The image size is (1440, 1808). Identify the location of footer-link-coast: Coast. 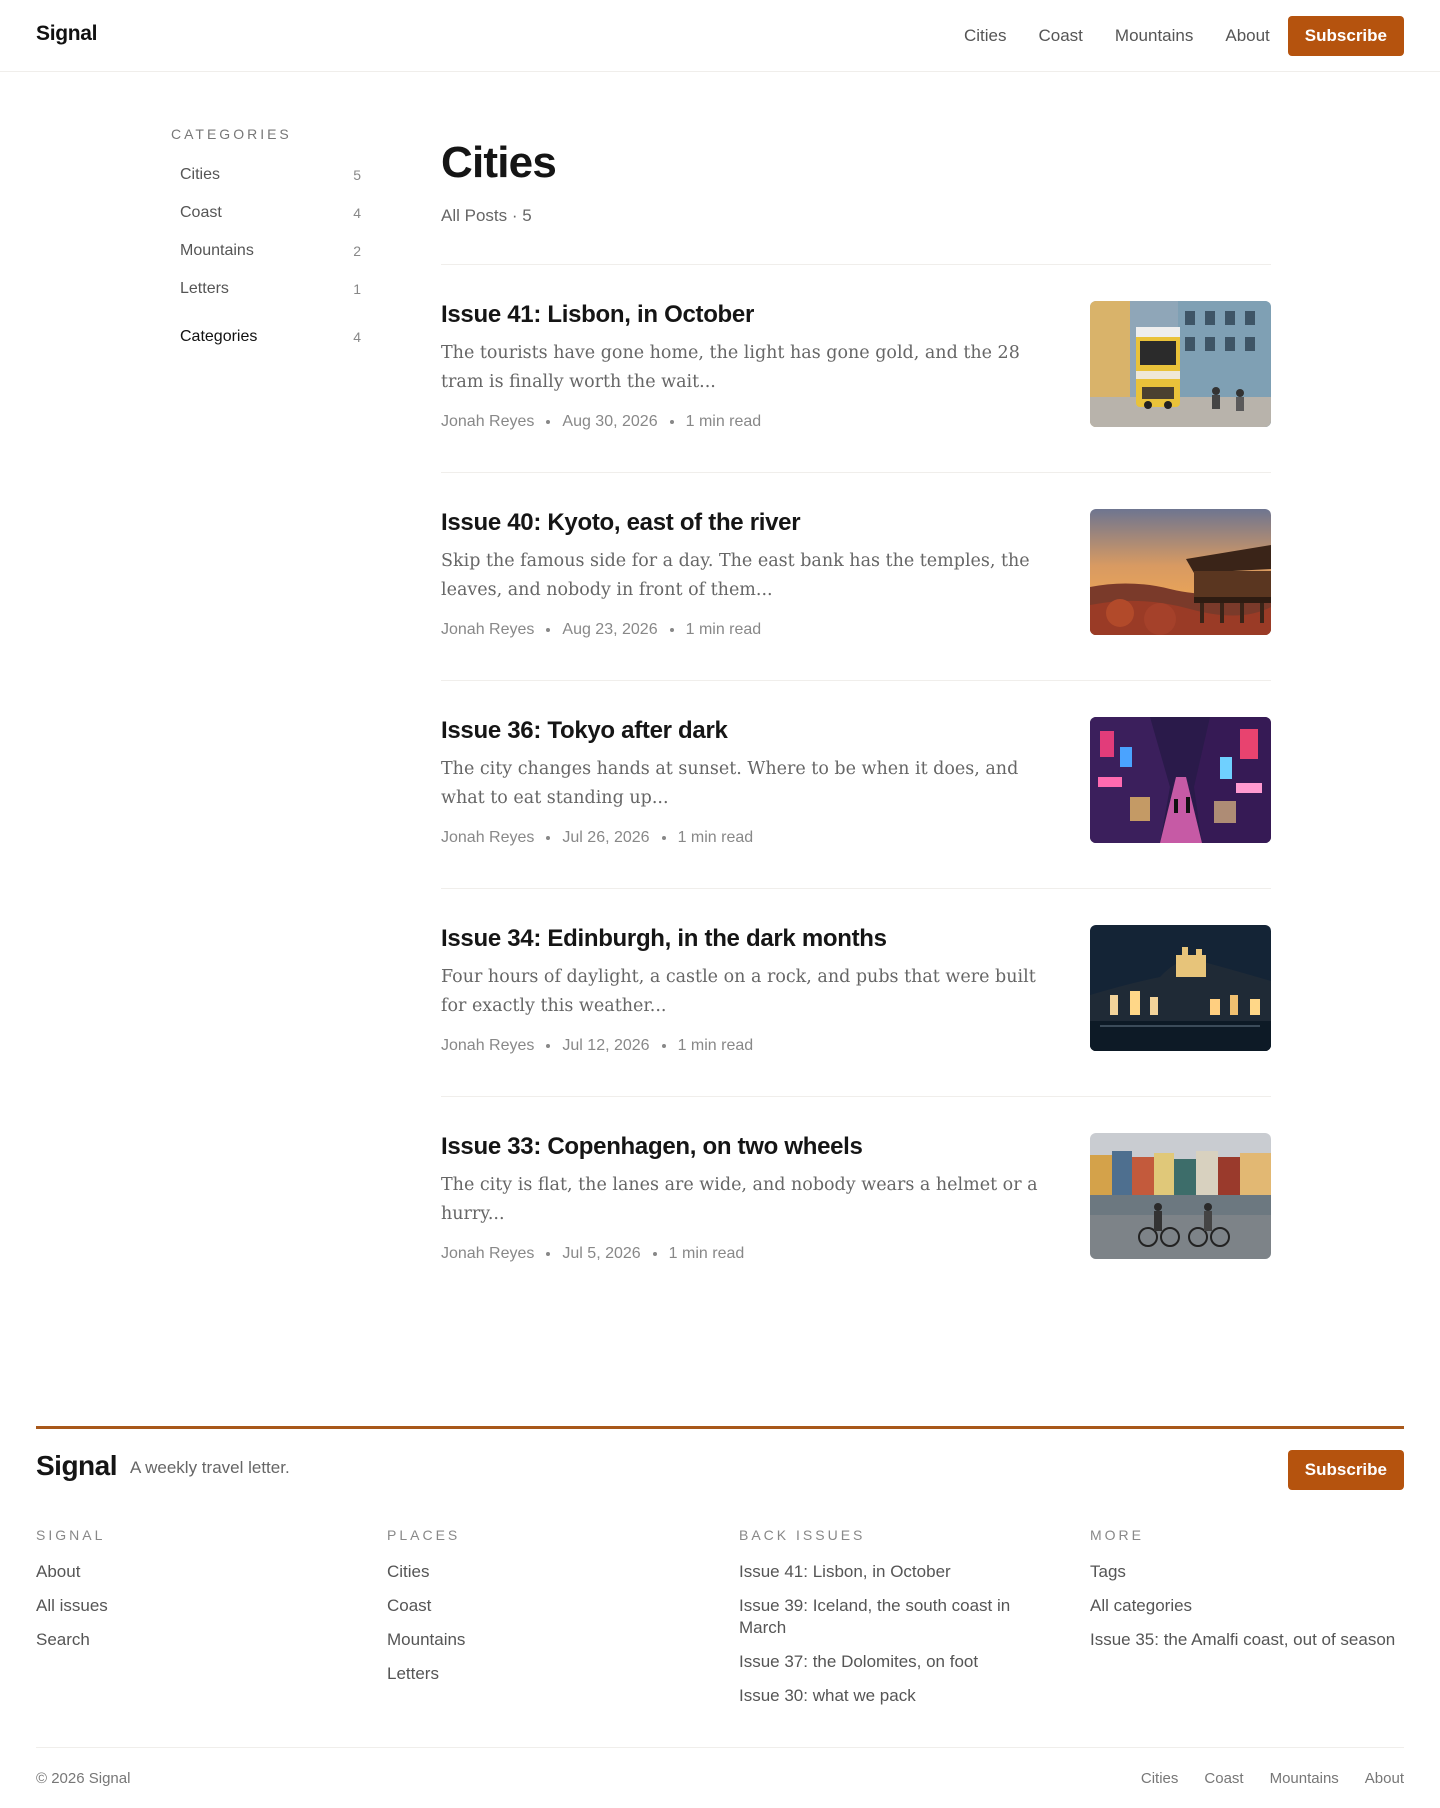
(426, 1606).